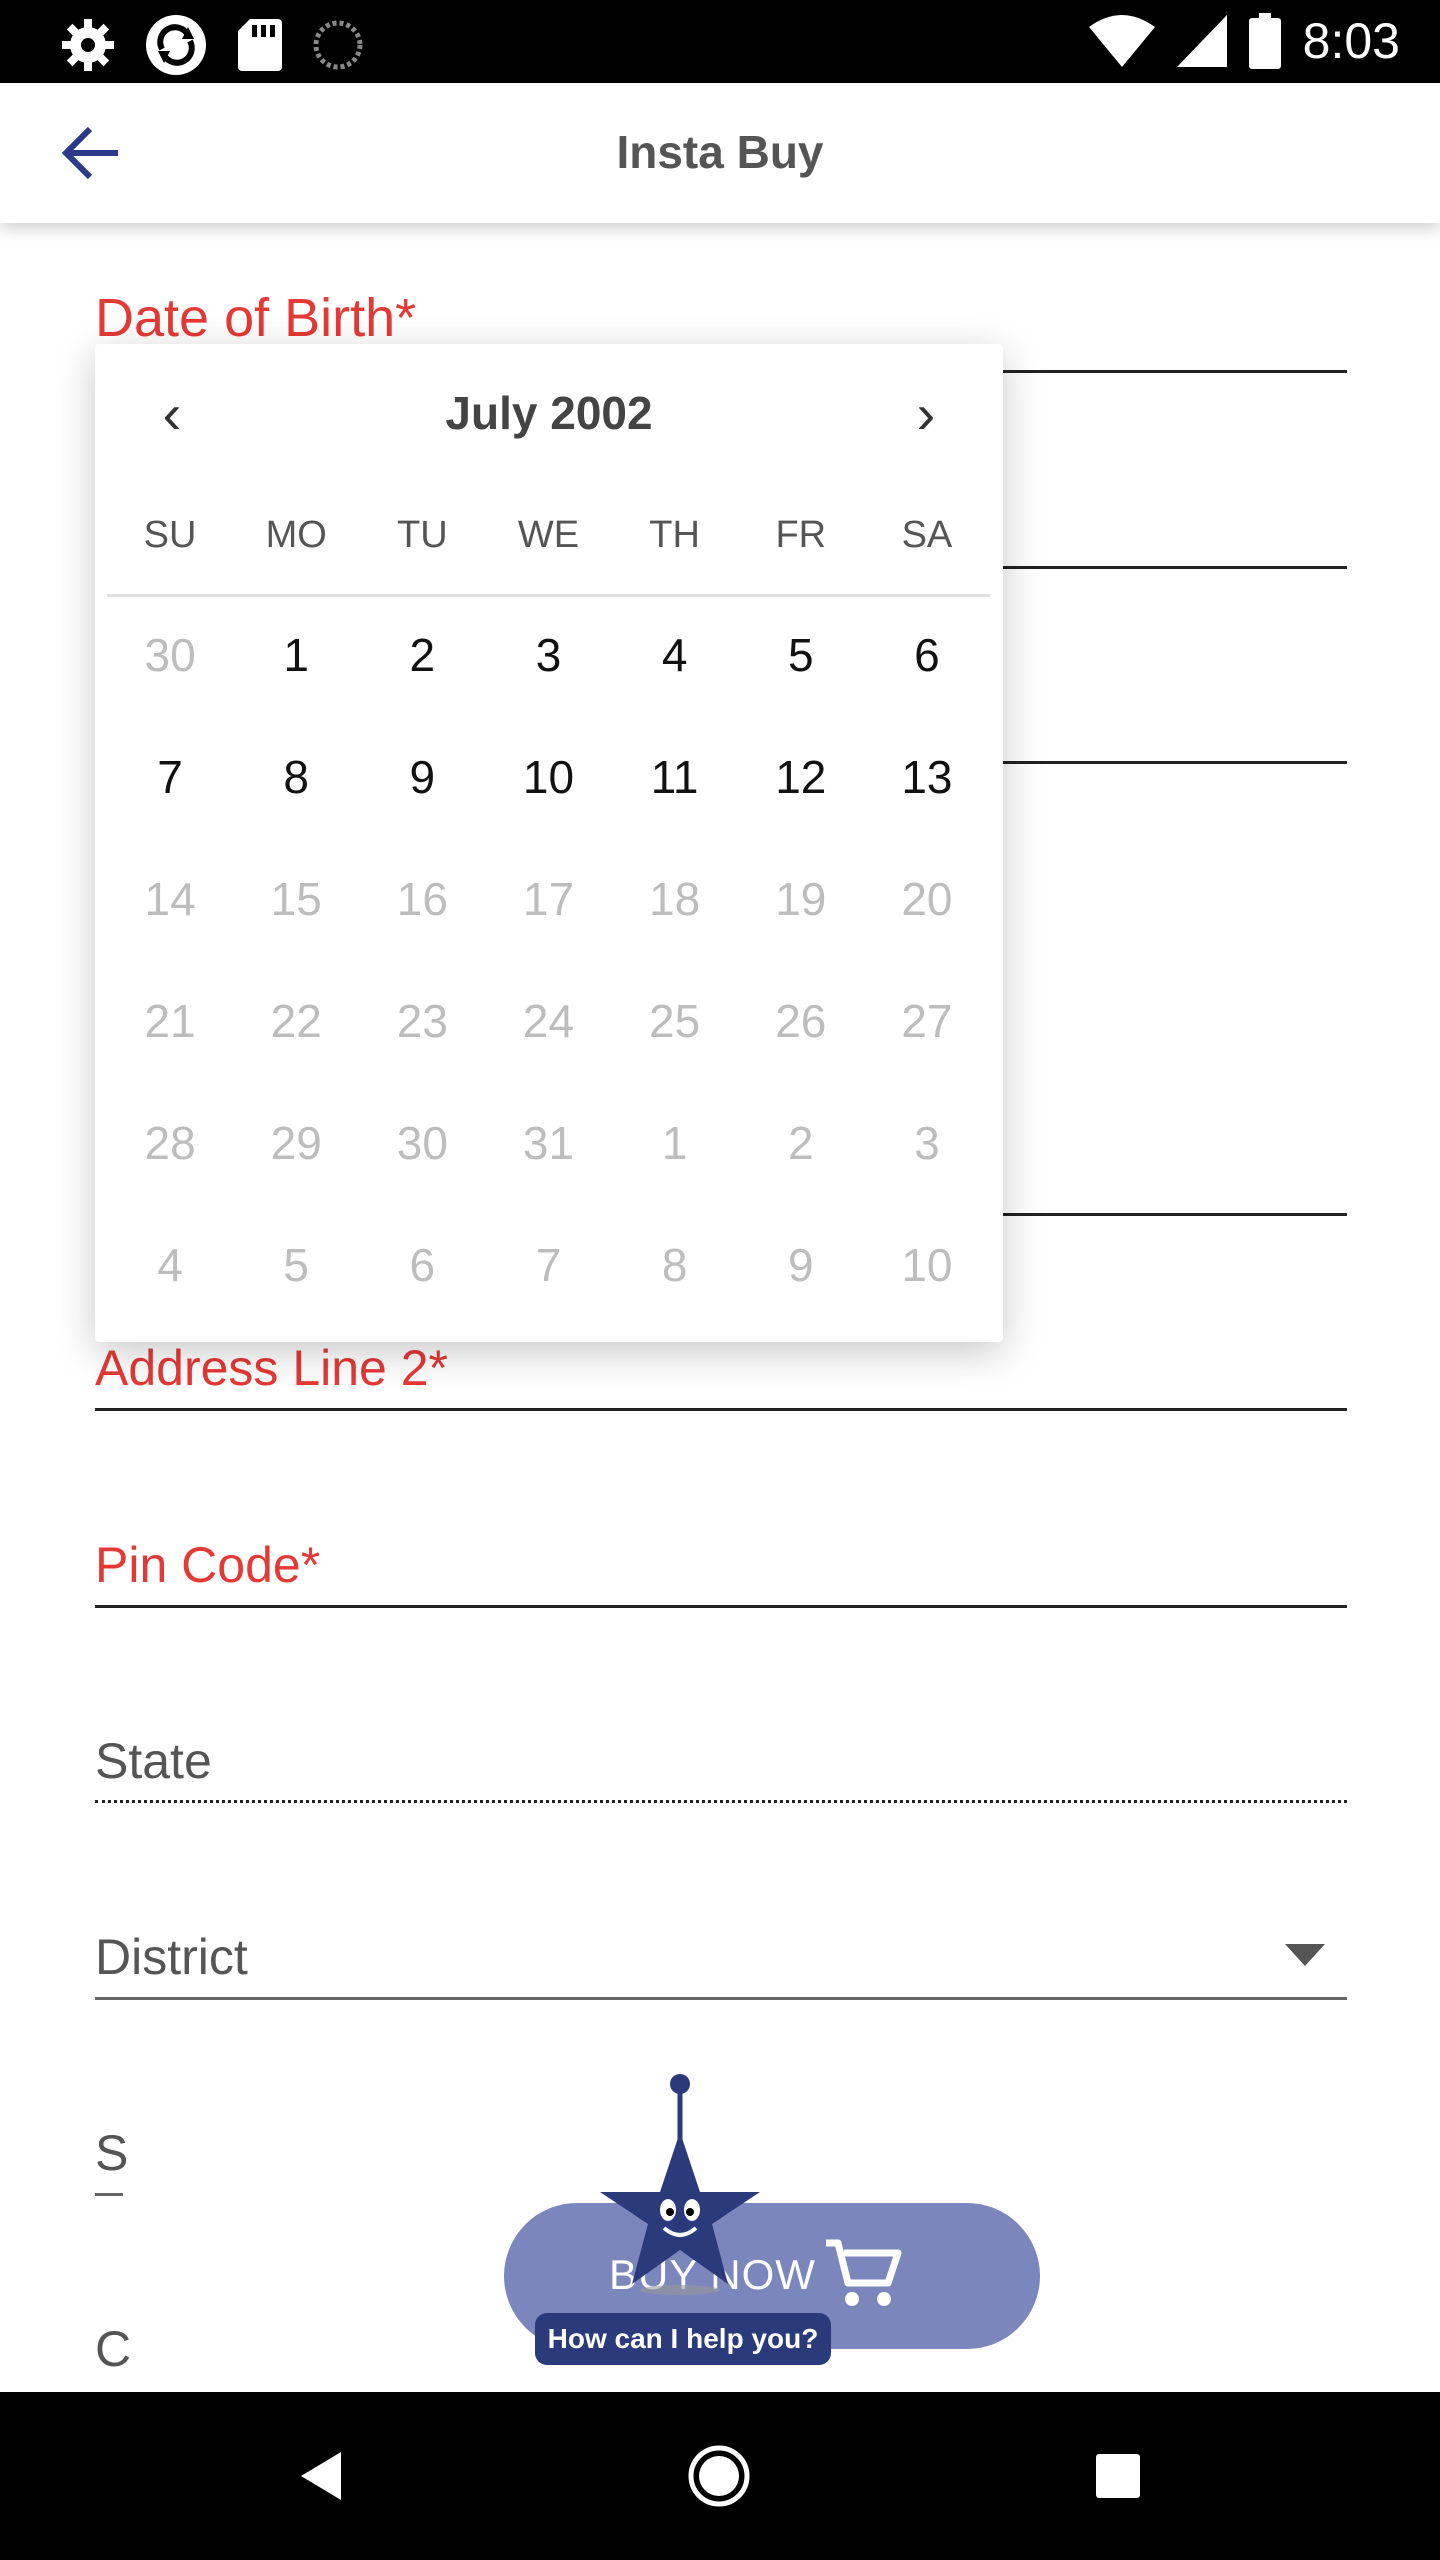  What do you see at coordinates (171, 1957) in the screenshot?
I see `district-label: District` at bounding box center [171, 1957].